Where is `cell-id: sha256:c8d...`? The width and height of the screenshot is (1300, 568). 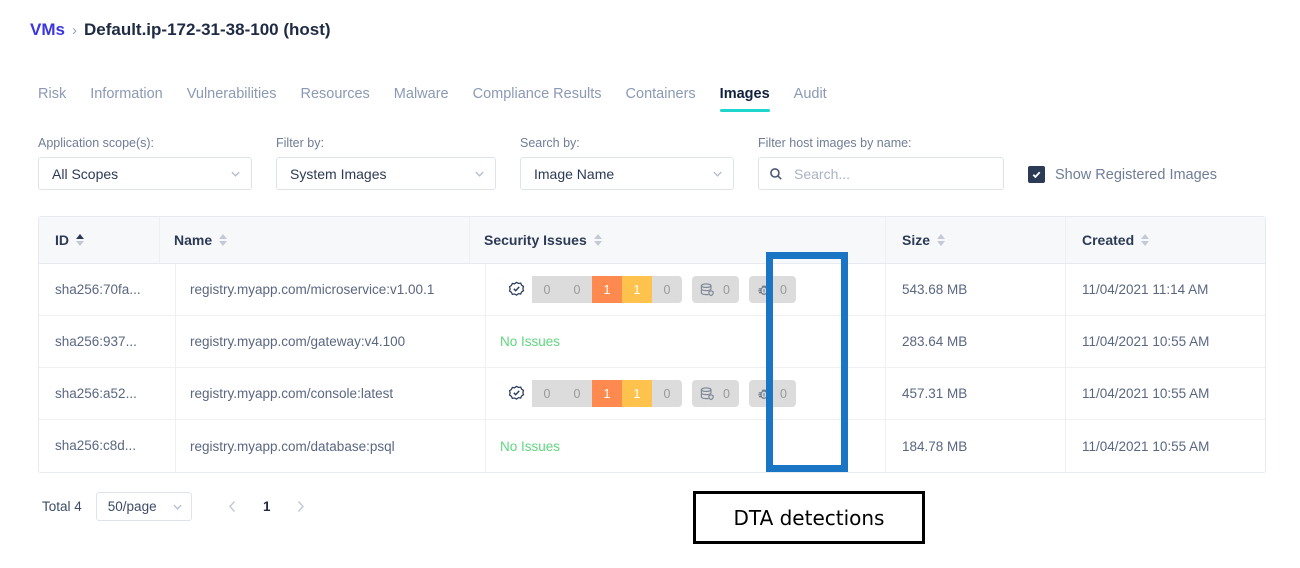
cell-id: sha256:c8d... is located at coordinates (96, 445).